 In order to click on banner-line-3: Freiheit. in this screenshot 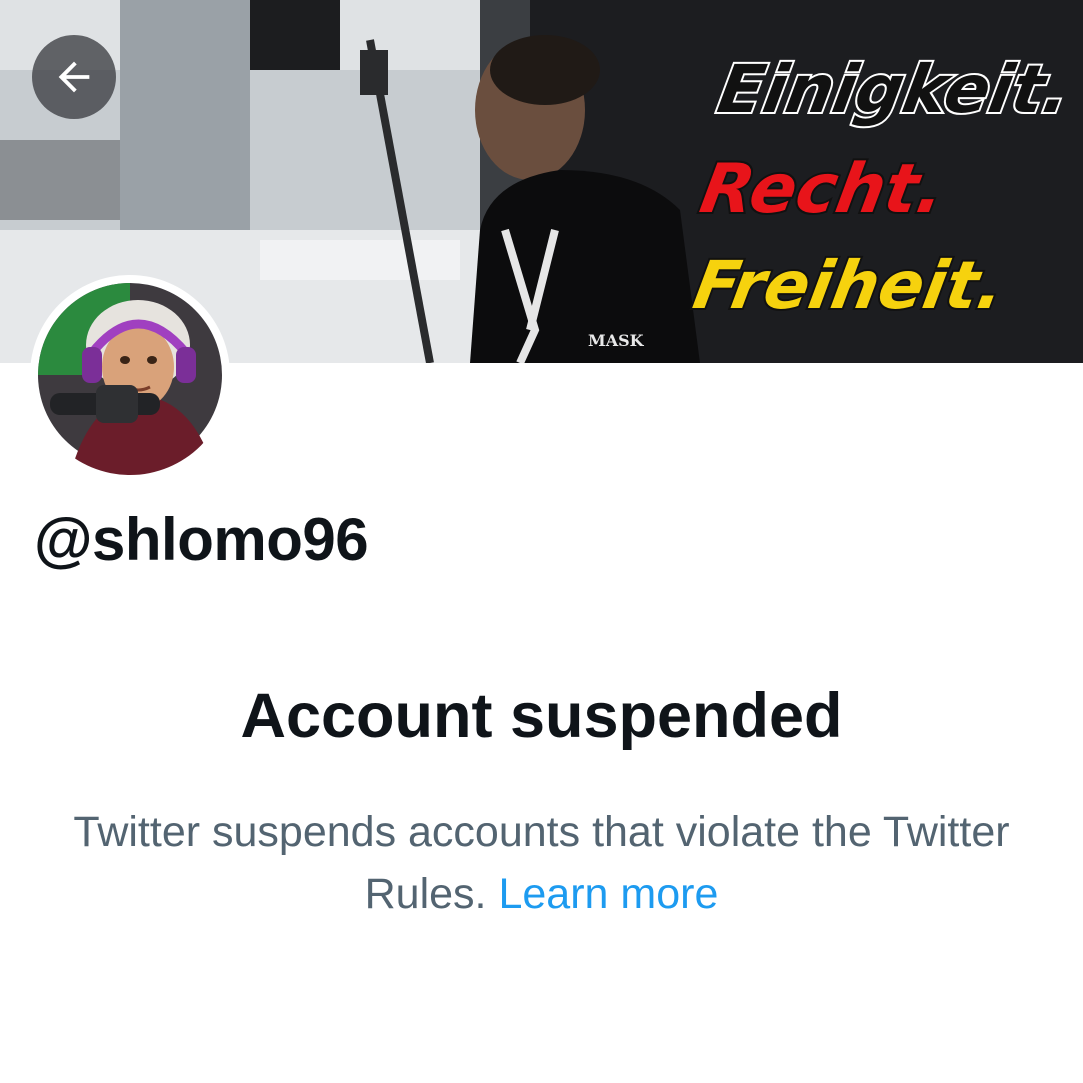, I will do `click(849, 284)`.